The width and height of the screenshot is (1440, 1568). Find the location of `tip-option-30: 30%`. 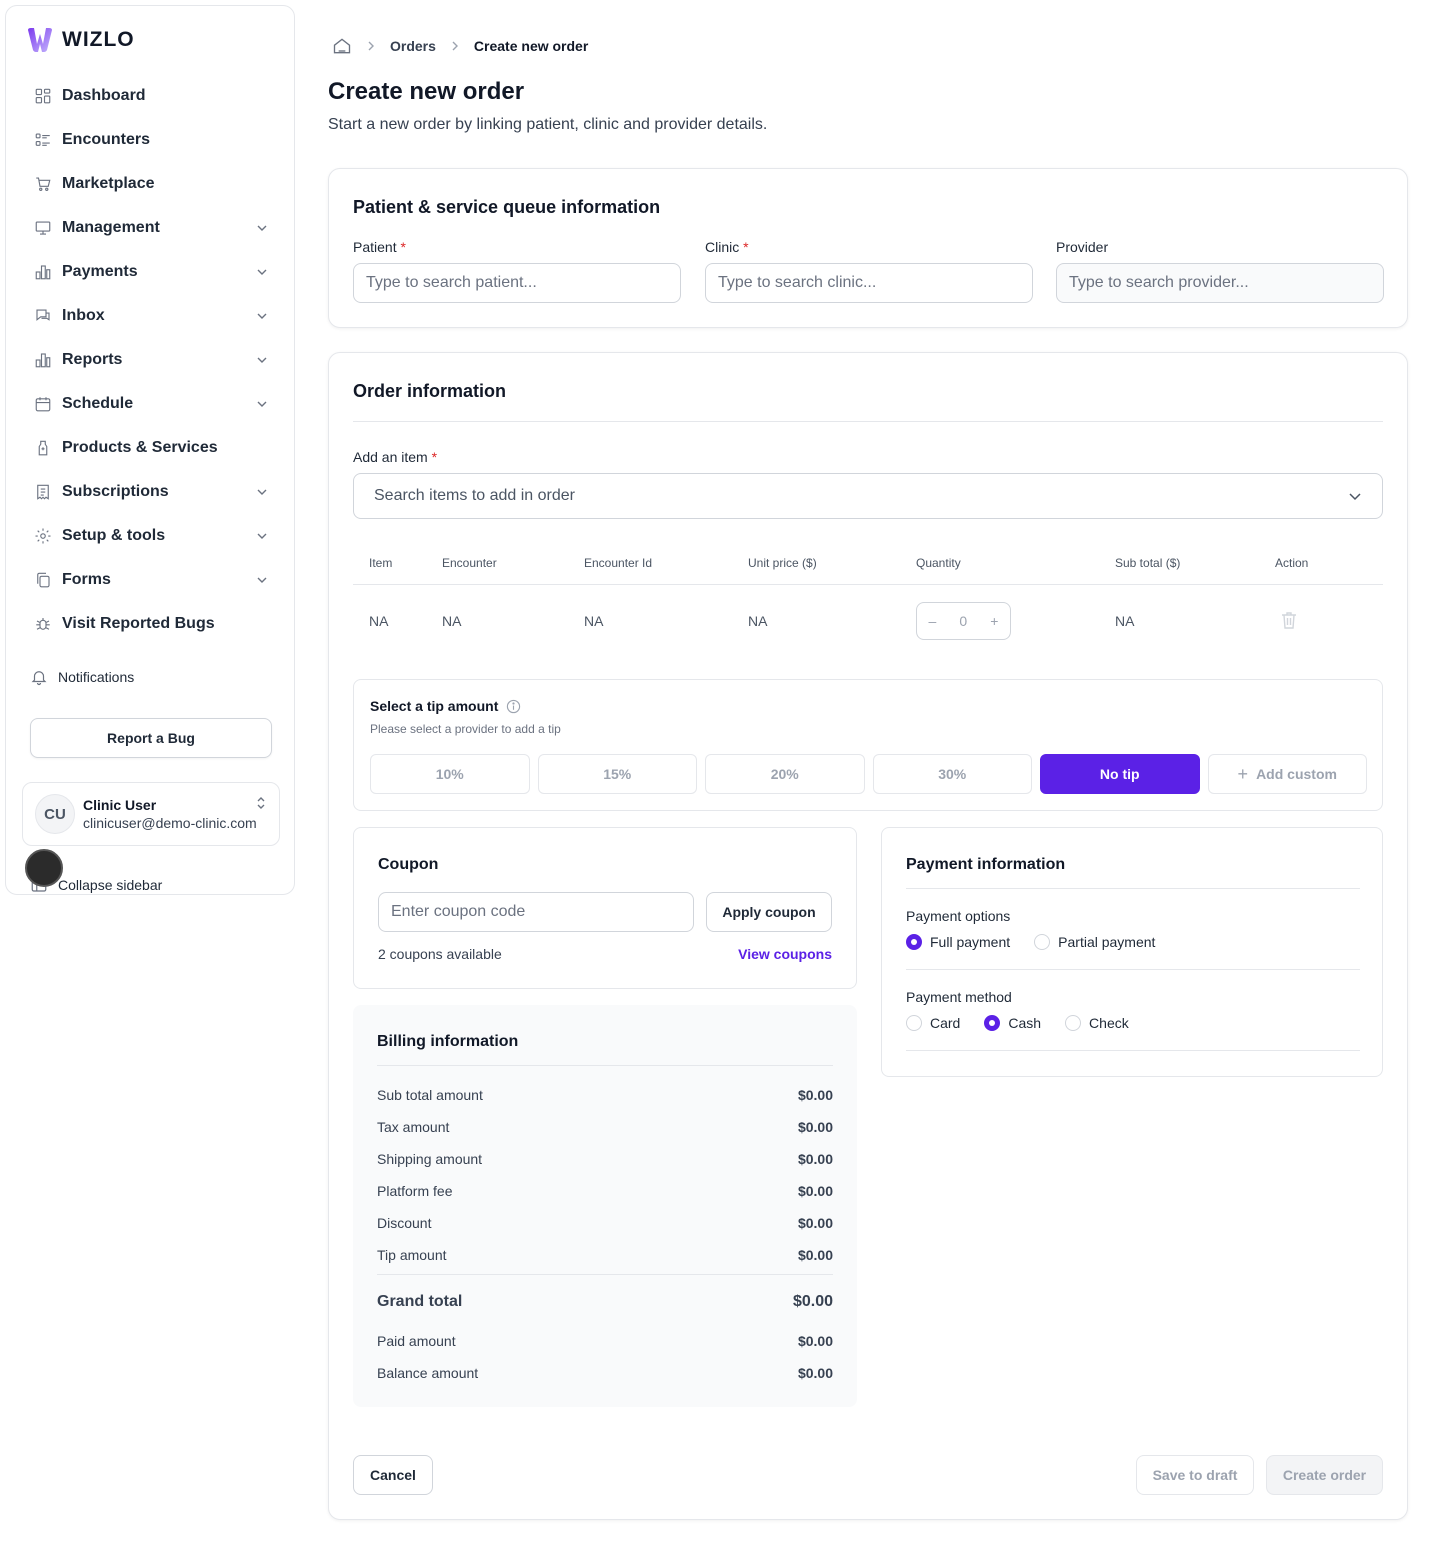

tip-option-30: 30% is located at coordinates (952, 774).